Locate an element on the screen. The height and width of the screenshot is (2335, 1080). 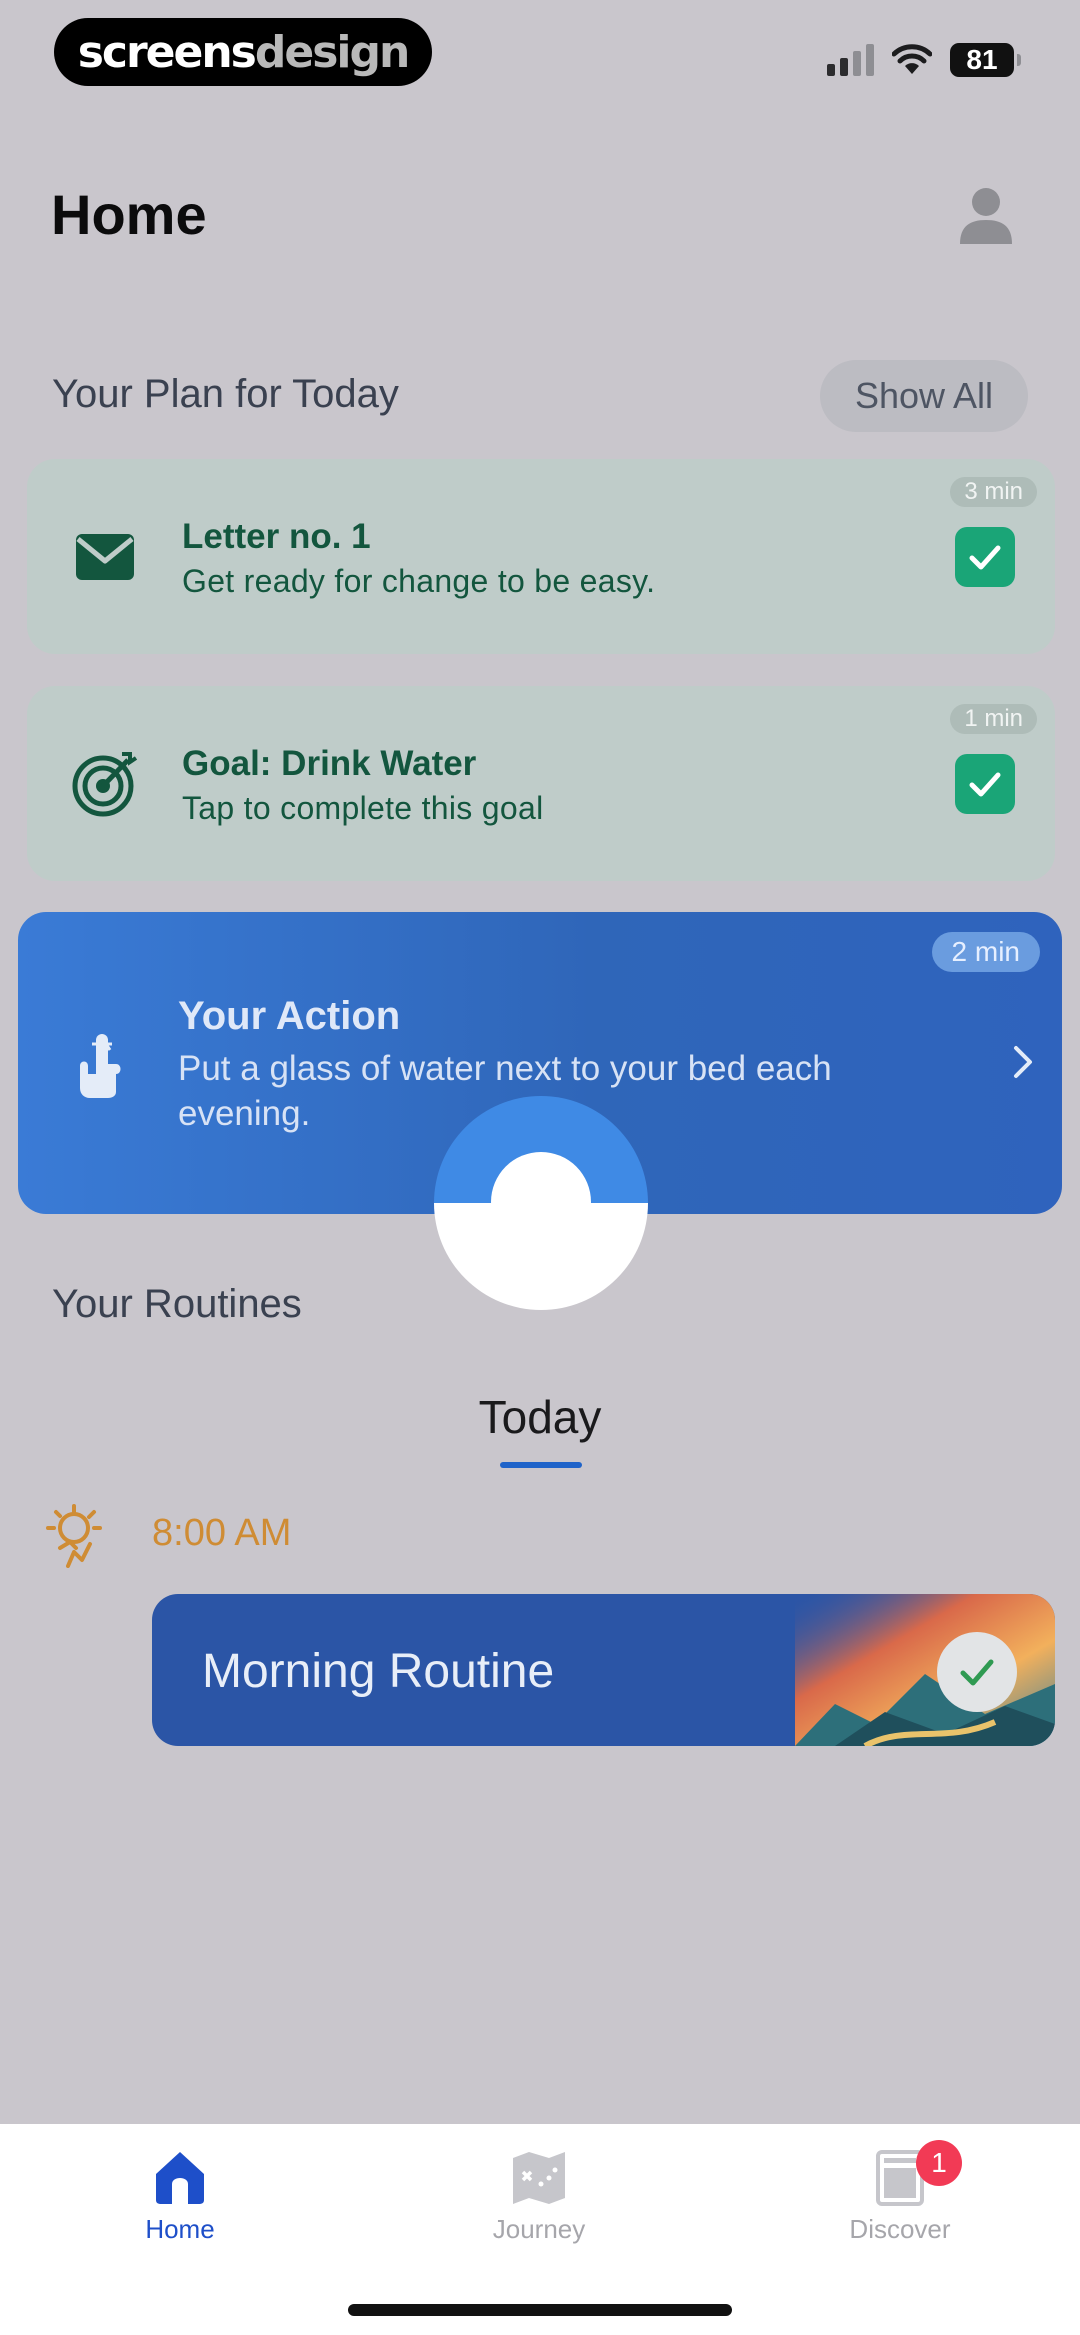
tab-underline is located at coordinates (541, 1465).